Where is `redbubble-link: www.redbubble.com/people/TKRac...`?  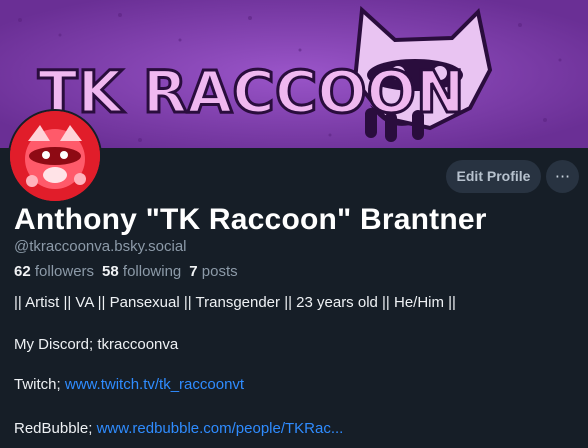
redbubble-link: www.redbubble.com/people/TKRac... is located at coordinates (220, 428).